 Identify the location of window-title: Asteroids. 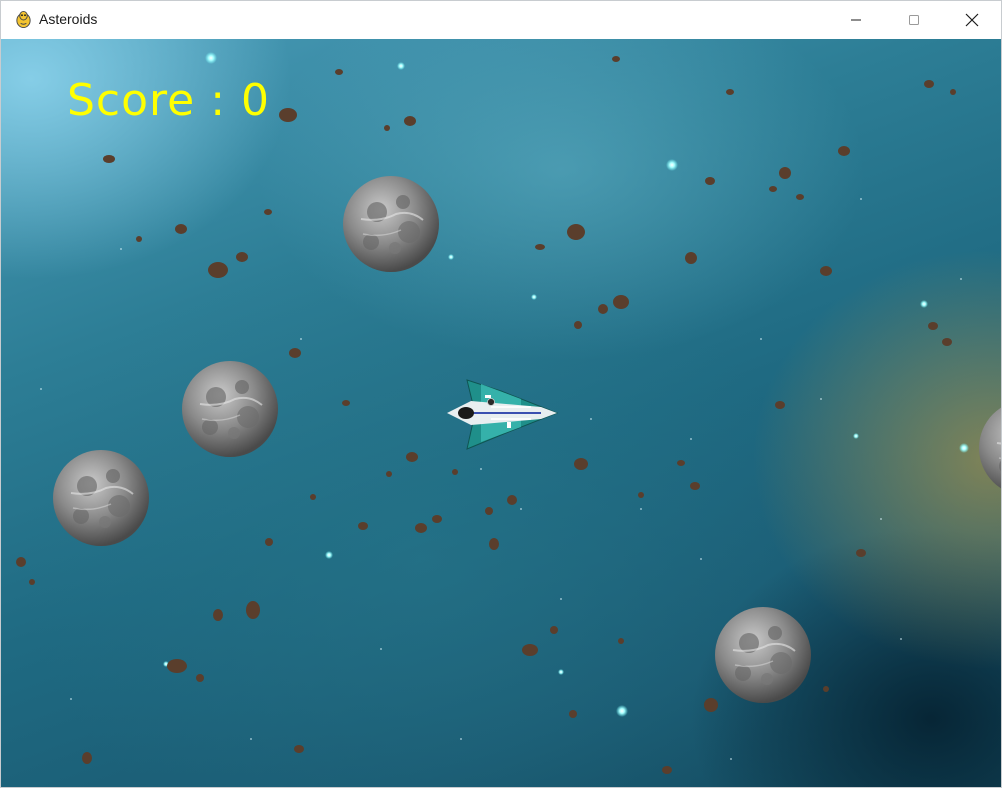
(68, 19).